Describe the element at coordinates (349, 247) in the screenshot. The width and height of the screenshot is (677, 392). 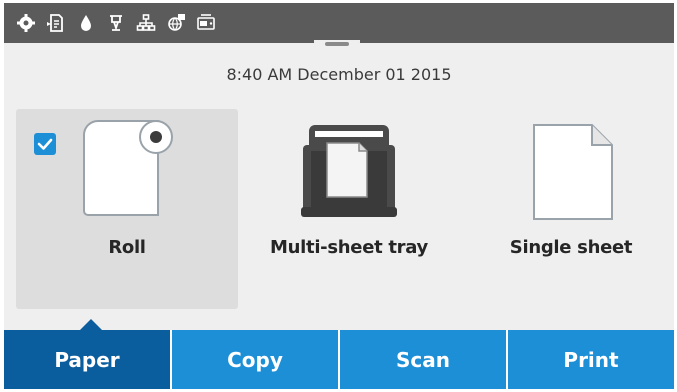
I see `source-label: Multi-sheet tray` at that location.